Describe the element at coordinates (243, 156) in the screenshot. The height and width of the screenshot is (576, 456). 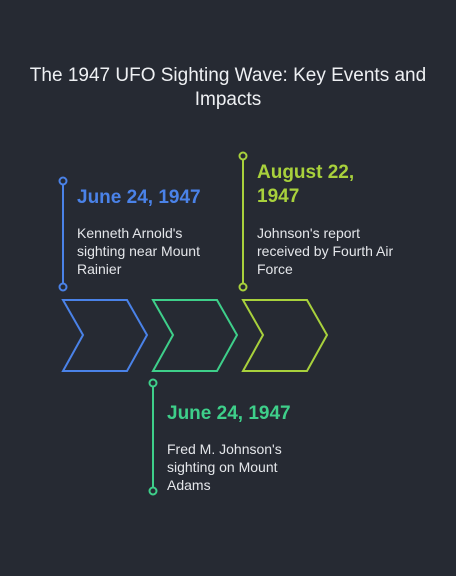
I see `event-3-top-dot` at that location.